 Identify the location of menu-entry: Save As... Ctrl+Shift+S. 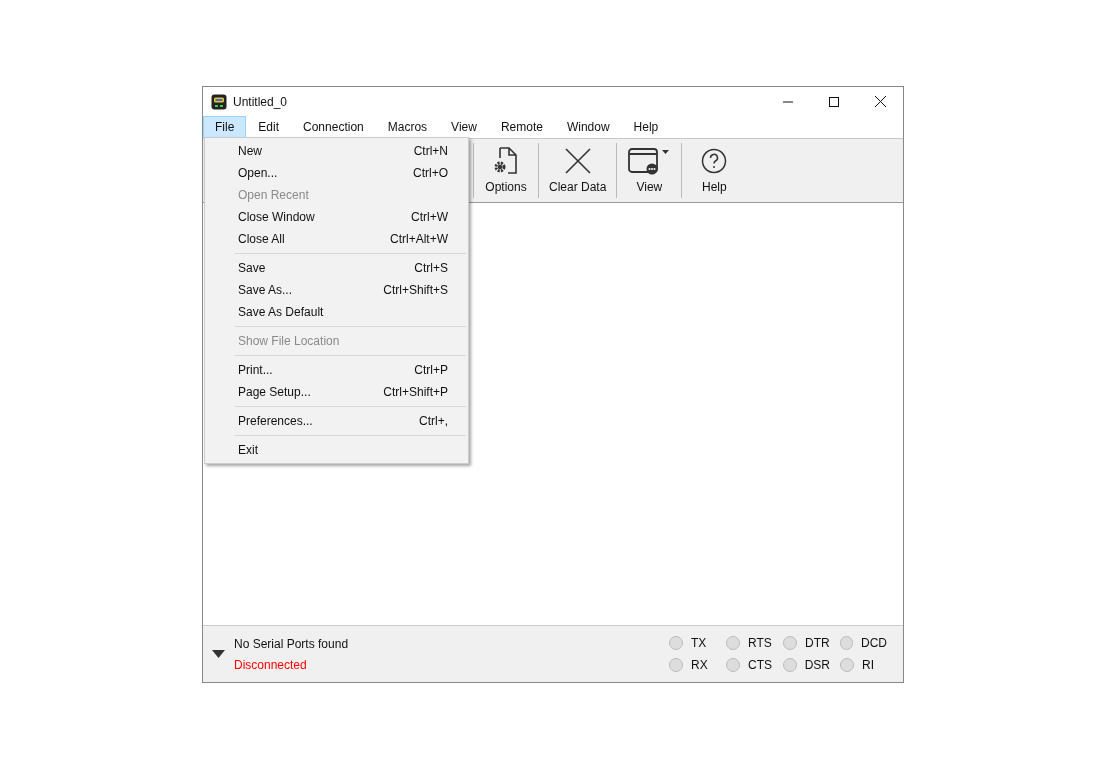
(336, 290).